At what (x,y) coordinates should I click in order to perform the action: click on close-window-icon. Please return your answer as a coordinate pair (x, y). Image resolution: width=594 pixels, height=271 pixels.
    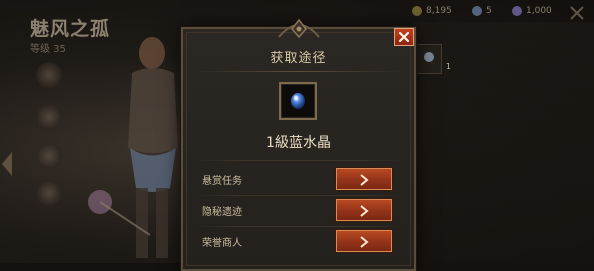
    Looking at the image, I should click on (577, 13).